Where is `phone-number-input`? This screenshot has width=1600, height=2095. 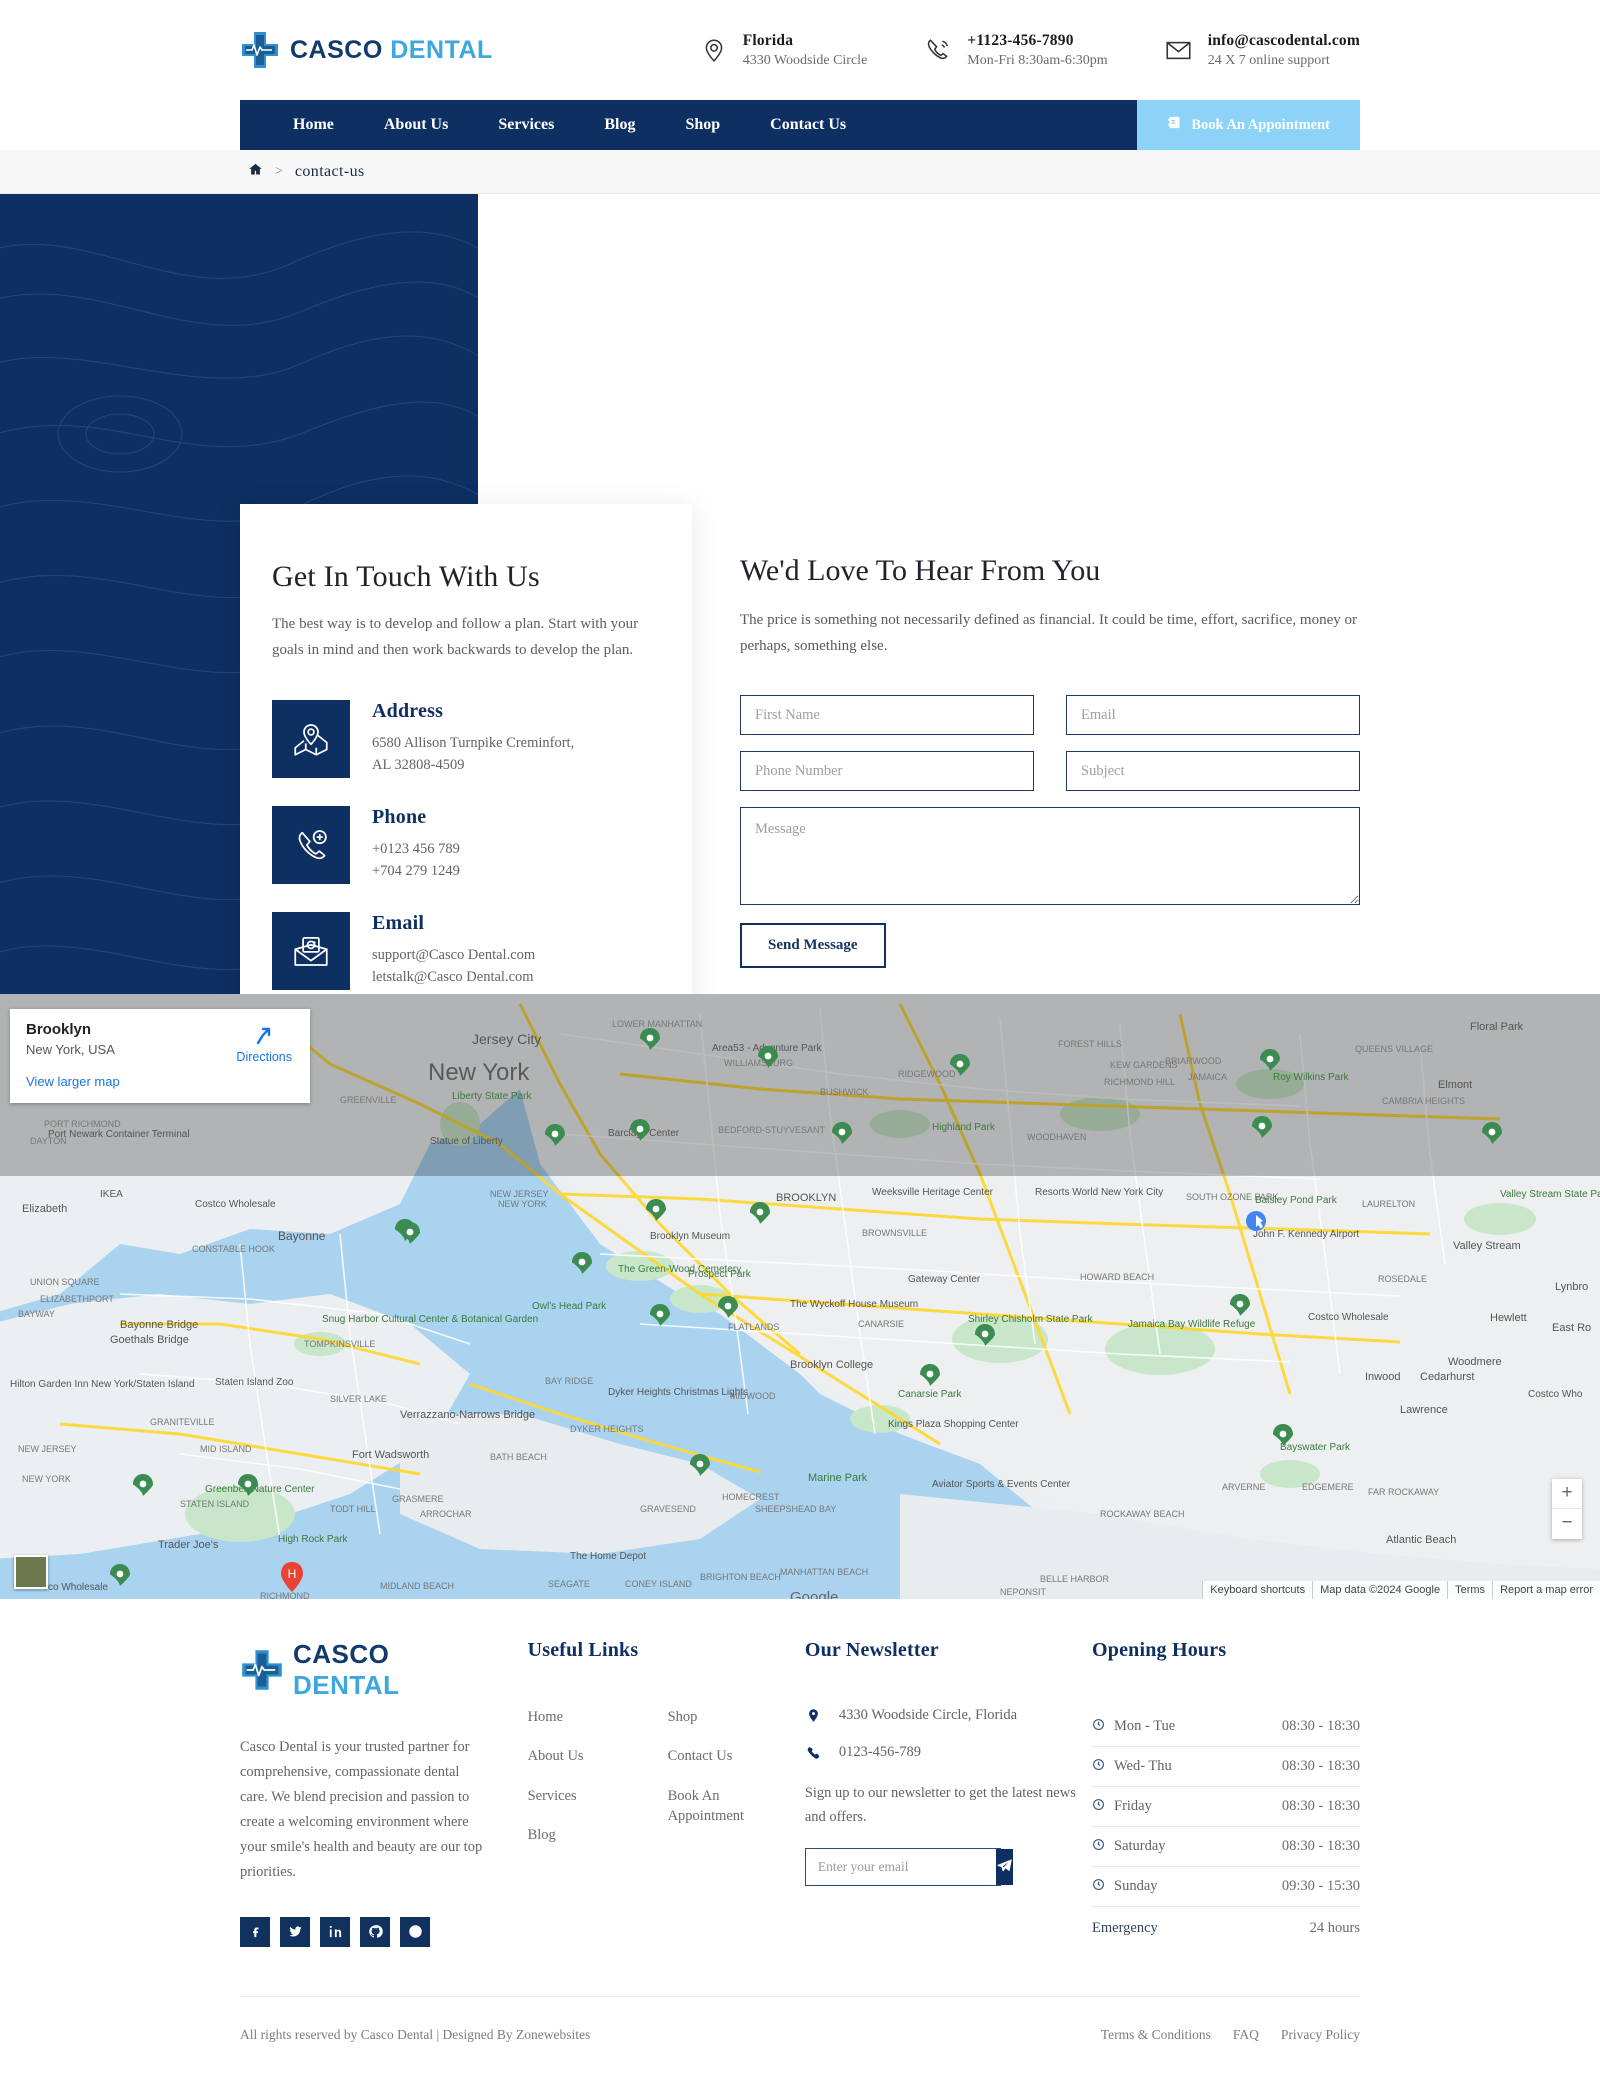
phone-number-input is located at coordinates (887, 771).